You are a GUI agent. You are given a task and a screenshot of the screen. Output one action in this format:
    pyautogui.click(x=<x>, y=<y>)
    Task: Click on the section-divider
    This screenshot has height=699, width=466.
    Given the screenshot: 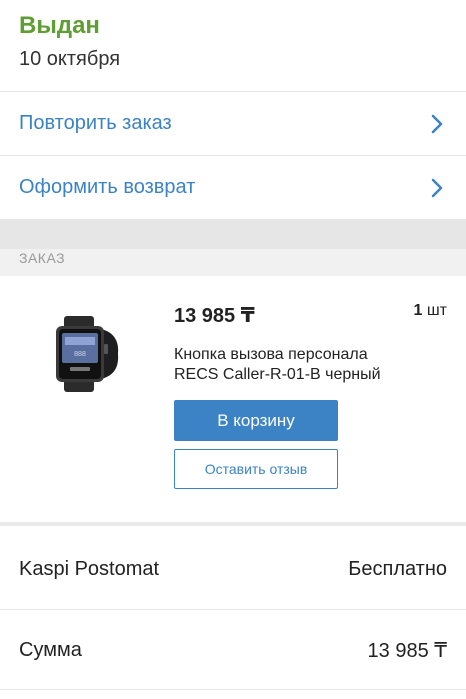 What is the action you would take?
    pyautogui.click(x=233, y=524)
    